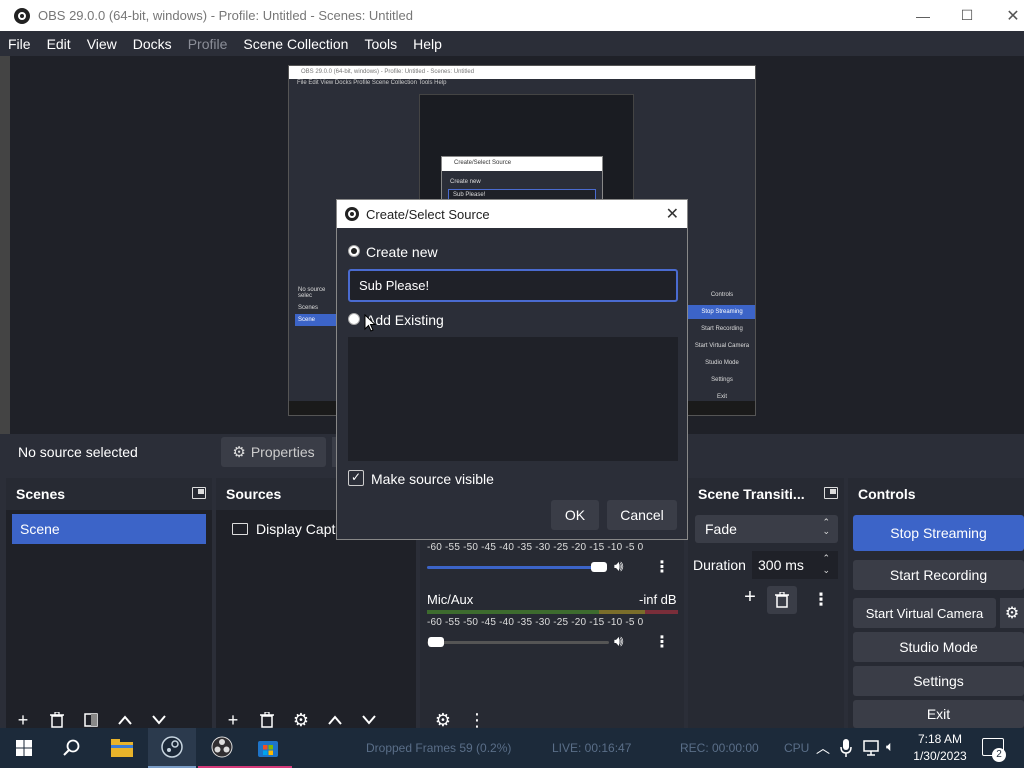 Image resolution: width=1024 pixels, height=768 pixels. What do you see at coordinates (658, 599) in the screenshot?
I see `mic-aux-level: -inf dB` at bounding box center [658, 599].